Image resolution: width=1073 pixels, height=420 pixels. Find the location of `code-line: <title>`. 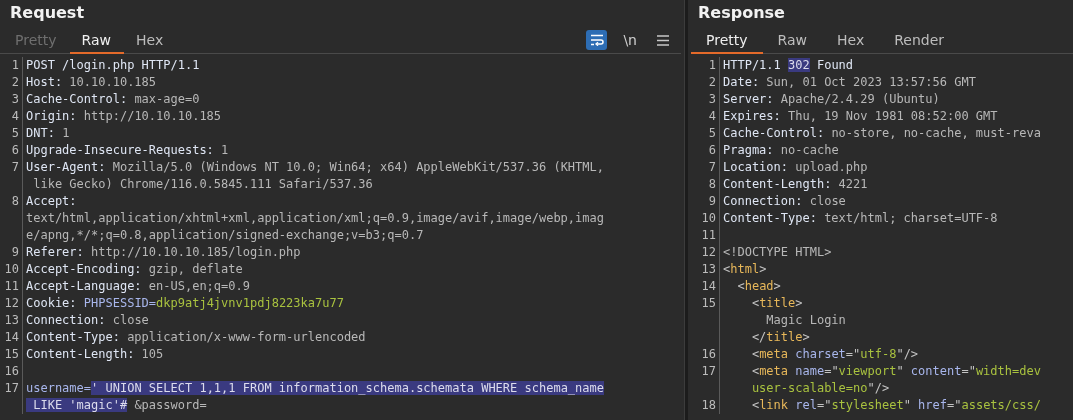

code-line: <title> is located at coordinates (776, 303).